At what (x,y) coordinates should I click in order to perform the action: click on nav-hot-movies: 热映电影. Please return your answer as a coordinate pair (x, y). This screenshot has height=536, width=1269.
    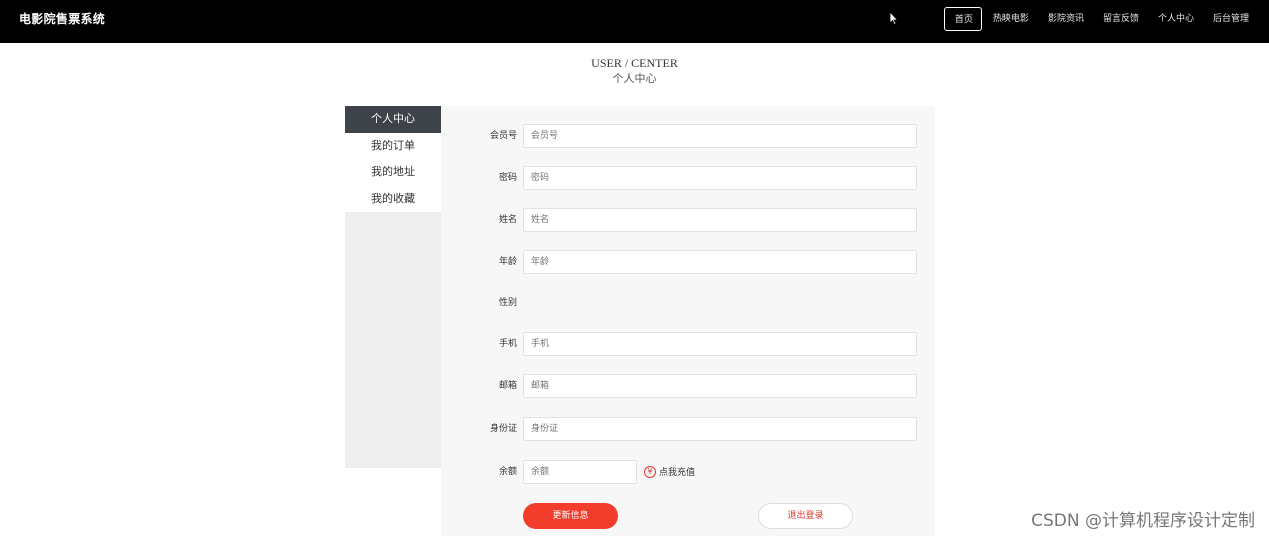
    Looking at the image, I should click on (1011, 19).